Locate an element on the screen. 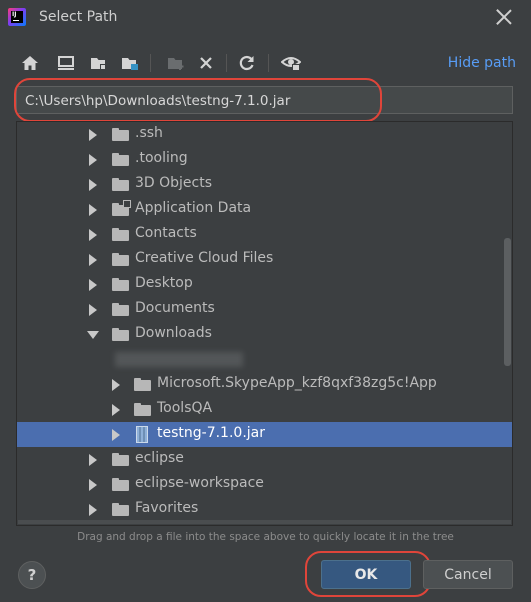 This screenshot has height=602, width=531. tree-item-tooling: .tooling is located at coordinates (264, 159).